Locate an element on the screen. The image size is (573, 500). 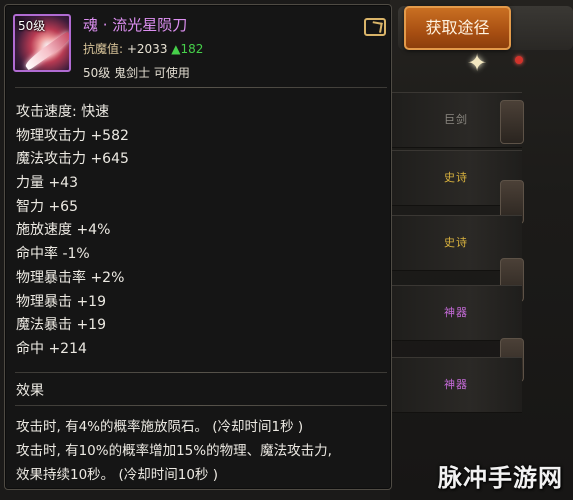
item-level-badge: 50级 is located at coordinates (32, 26).